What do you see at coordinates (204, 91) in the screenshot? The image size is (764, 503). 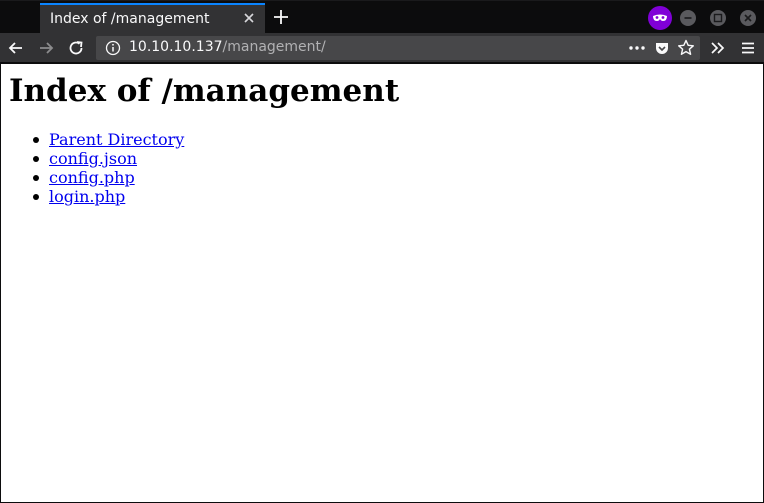 I see `page-heading: Index of /management` at bounding box center [204, 91].